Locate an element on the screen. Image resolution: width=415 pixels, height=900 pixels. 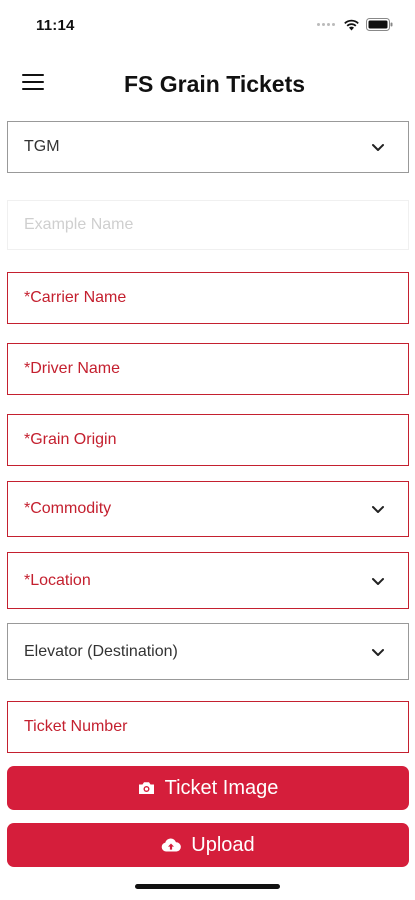
status-bar: 11:14 is located at coordinates (207, 26).